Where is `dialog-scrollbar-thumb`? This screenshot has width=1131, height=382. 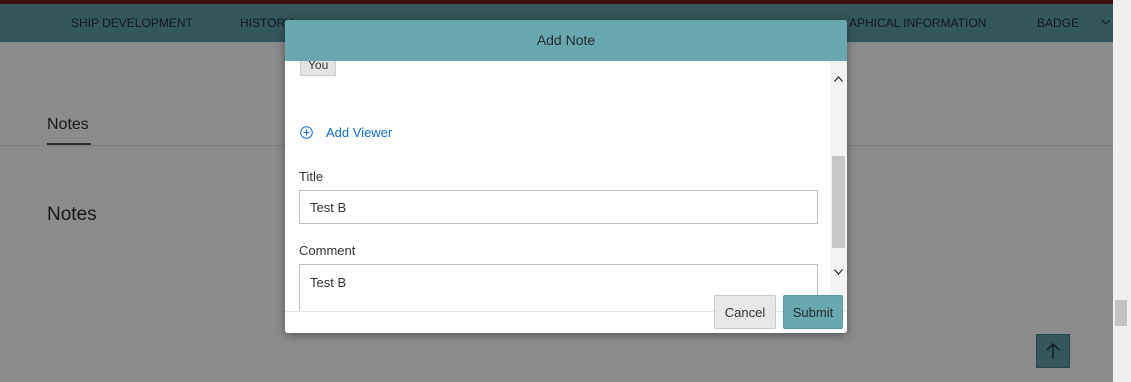 dialog-scrollbar-thumb is located at coordinates (838, 202).